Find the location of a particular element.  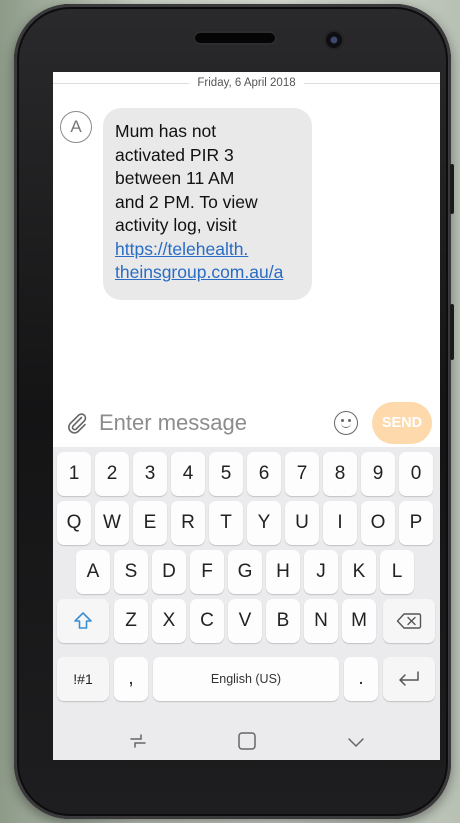

key-y: Y is located at coordinates (264, 523).